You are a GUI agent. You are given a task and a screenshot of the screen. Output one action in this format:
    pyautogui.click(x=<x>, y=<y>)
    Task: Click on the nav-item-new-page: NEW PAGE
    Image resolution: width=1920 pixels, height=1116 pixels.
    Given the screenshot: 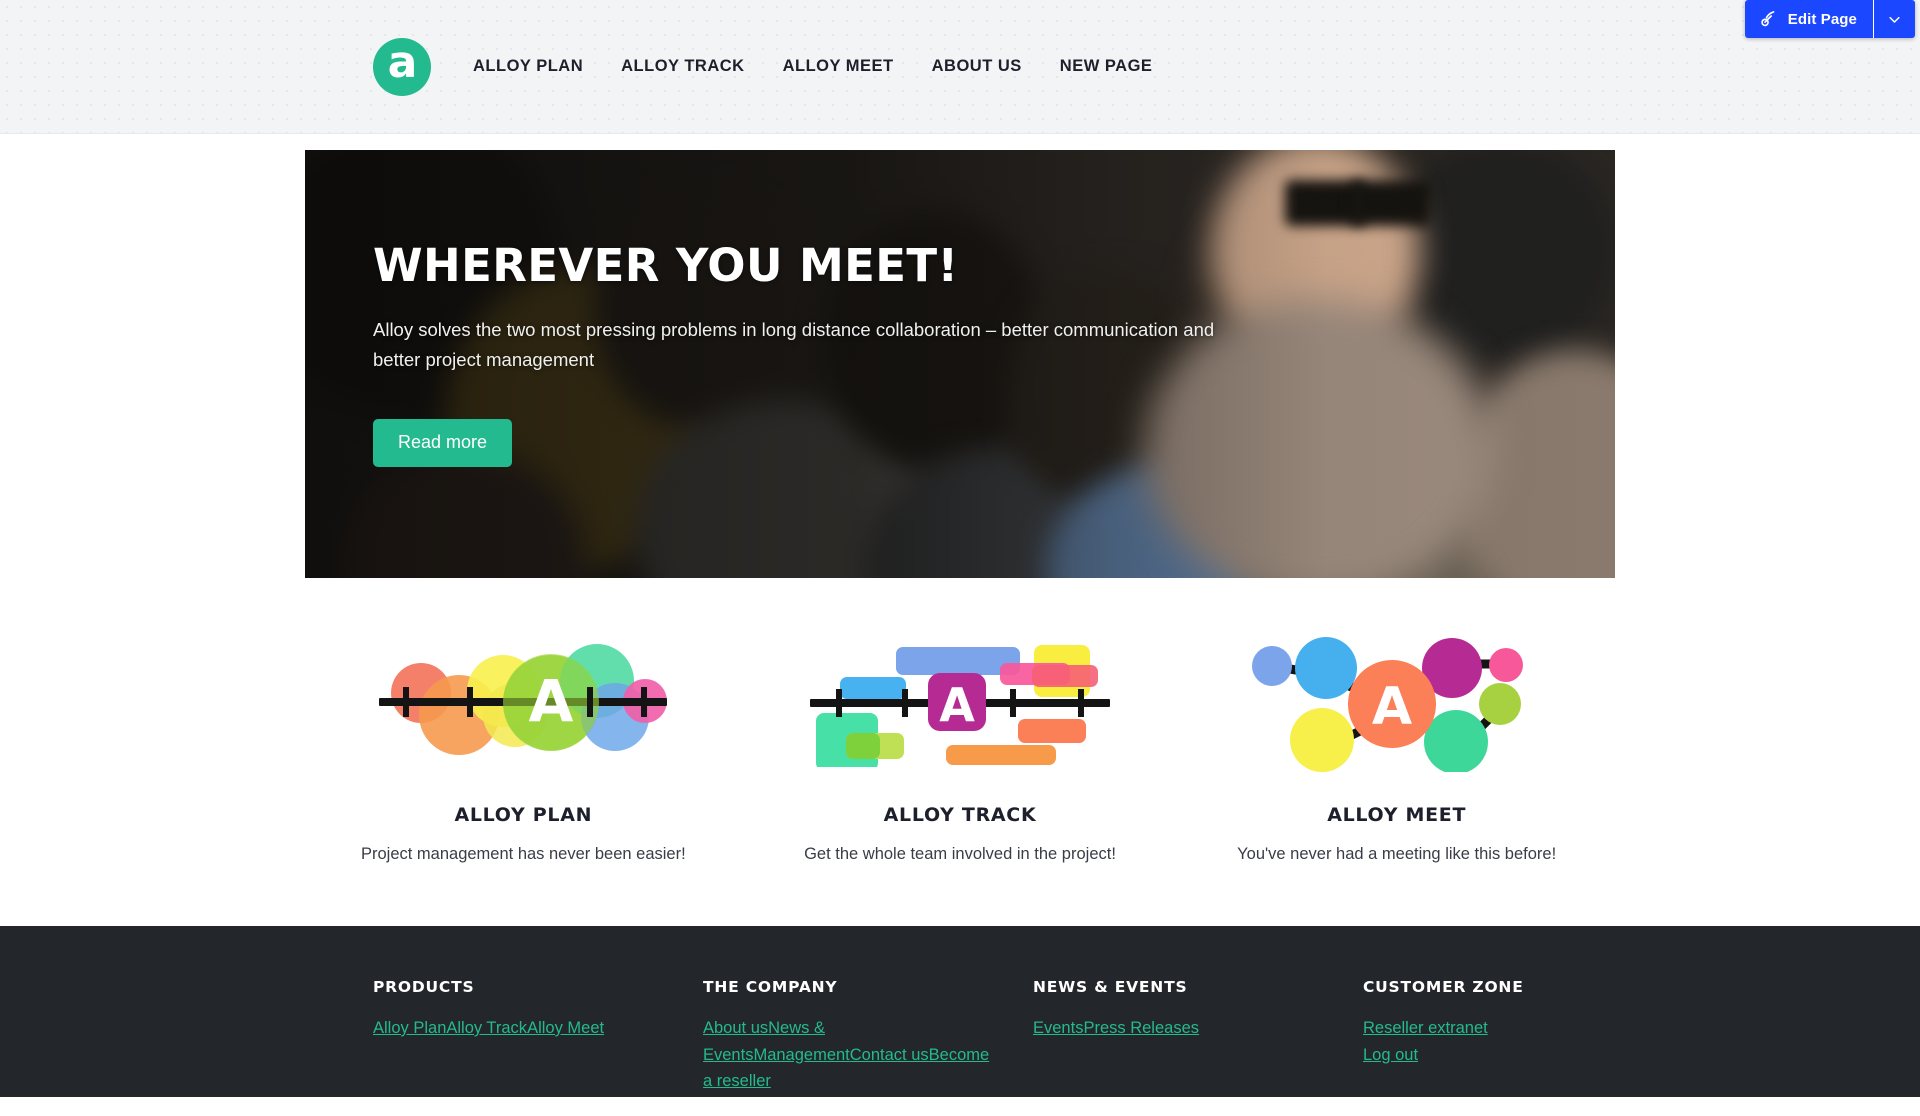 What is the action you would take?
    pyautogui.click(x=1106, y=66)
    